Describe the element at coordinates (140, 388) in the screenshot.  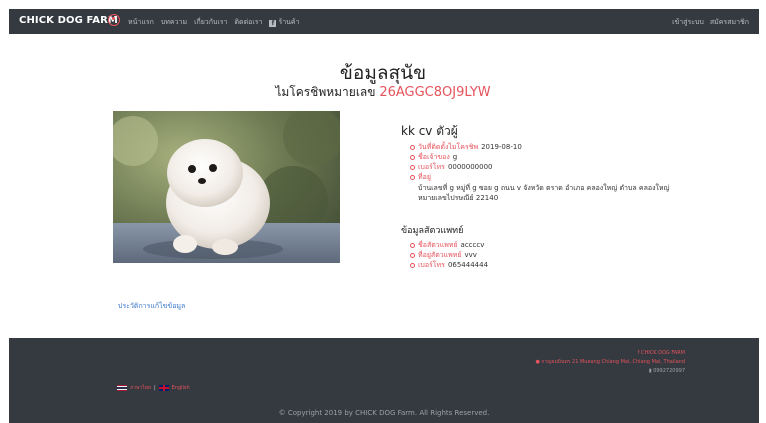
I see `lang-thai-link: ภาษาไทย` at that location.